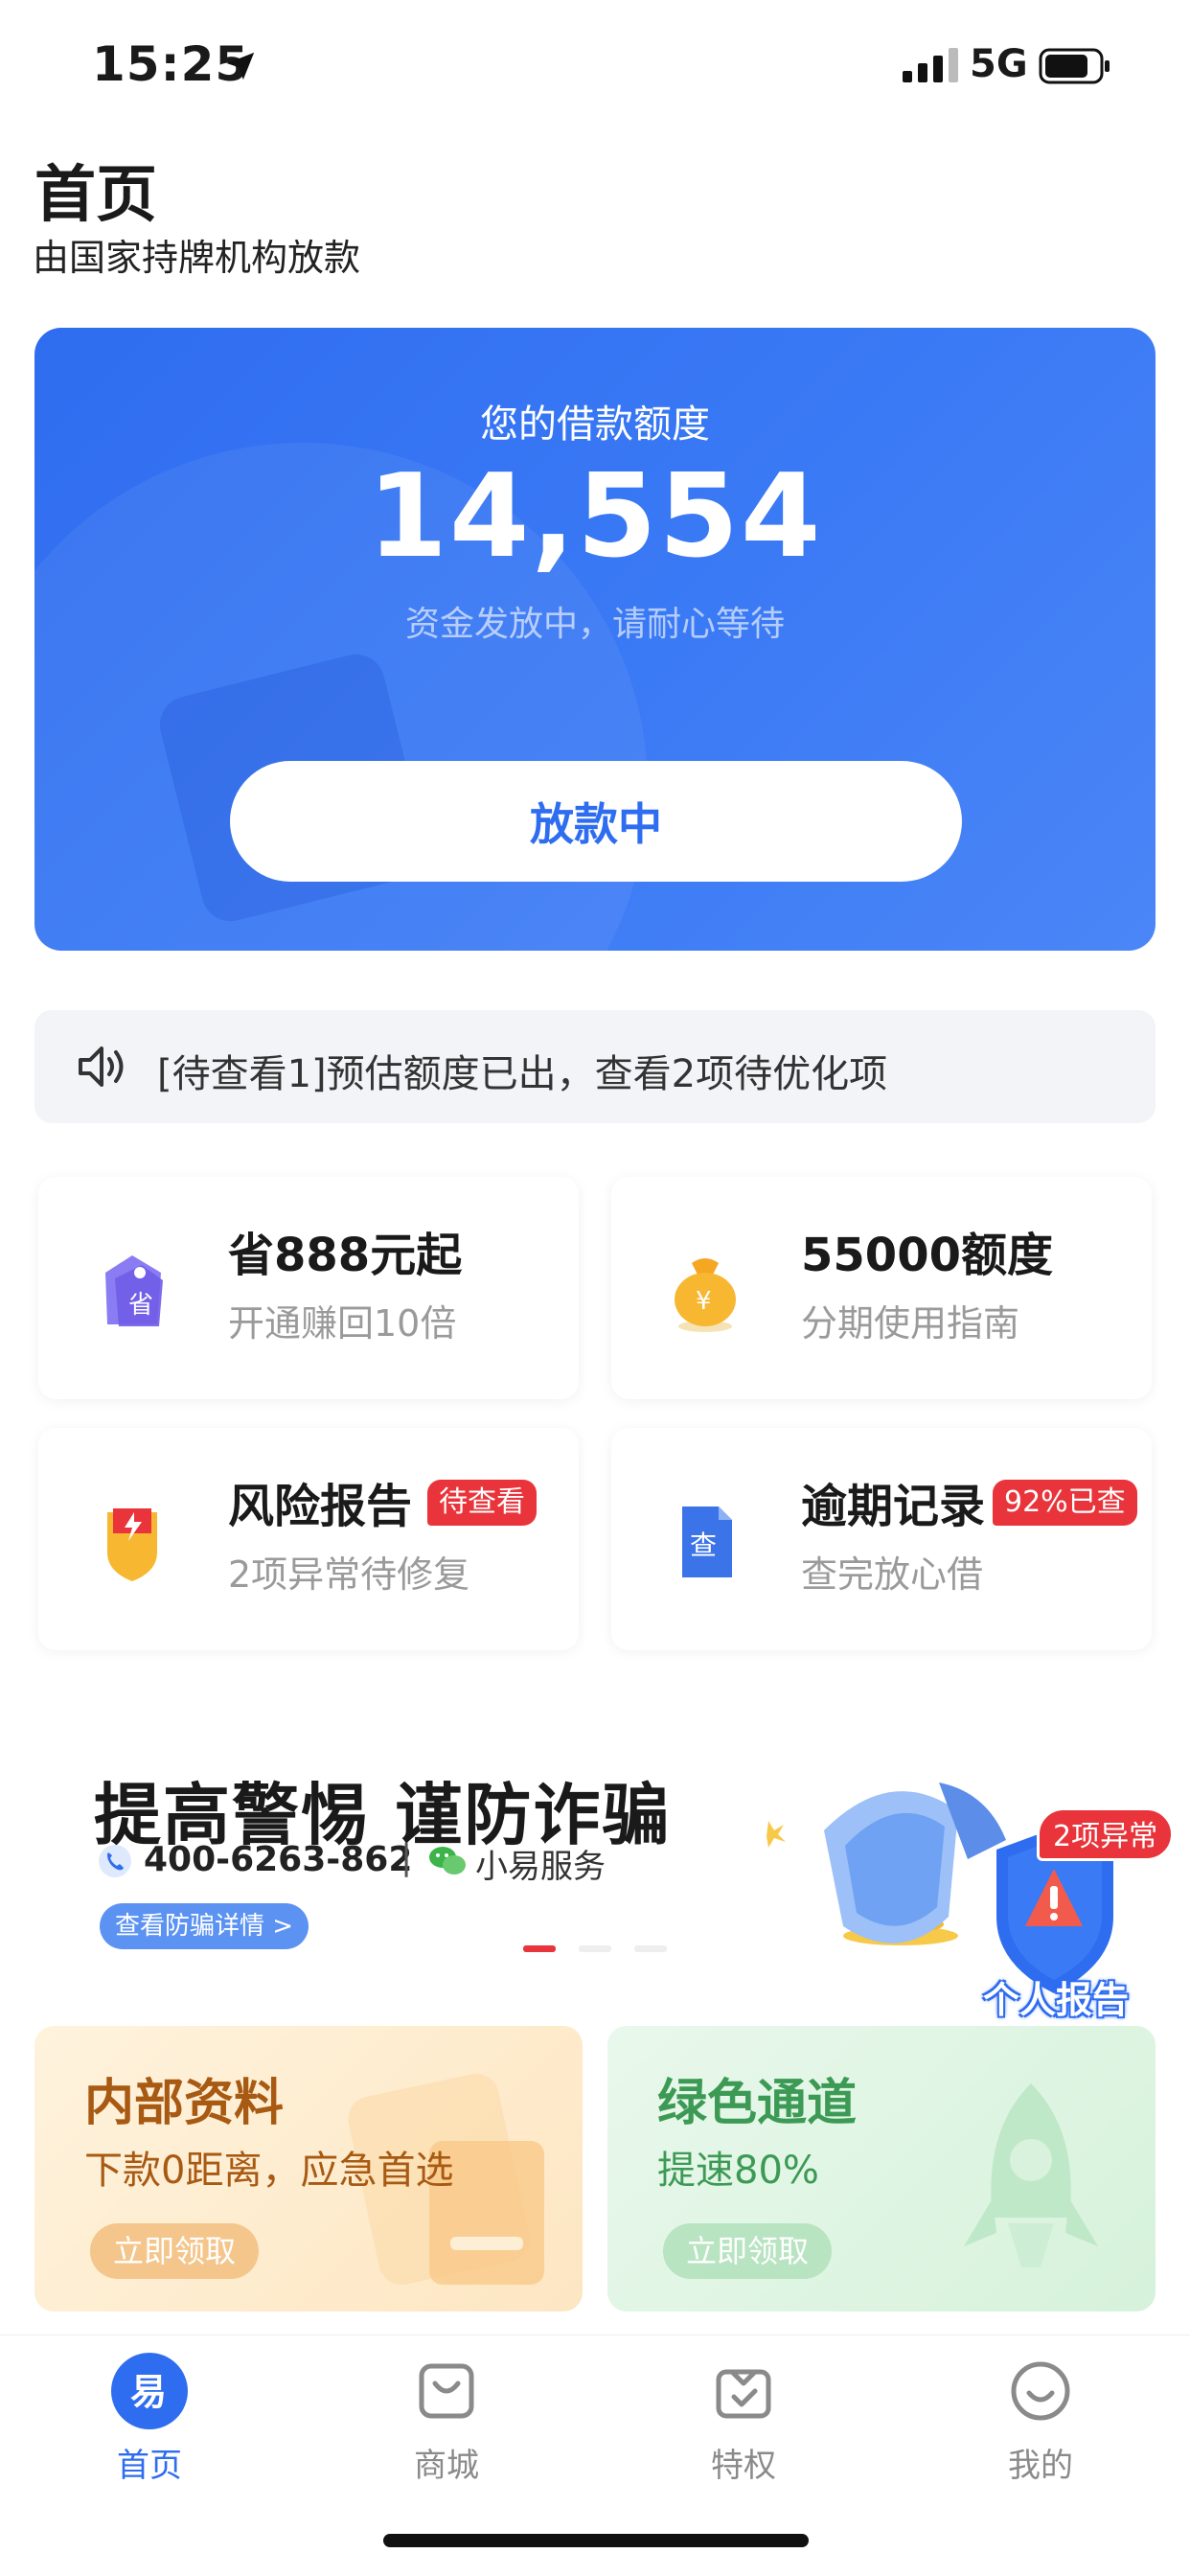 The height and width of the screenshot is (2576, 1190). Describe the element at coordinates (911, 1323) in the screenshot. I see `feature-subtitle: 分期使用指南` at that location.